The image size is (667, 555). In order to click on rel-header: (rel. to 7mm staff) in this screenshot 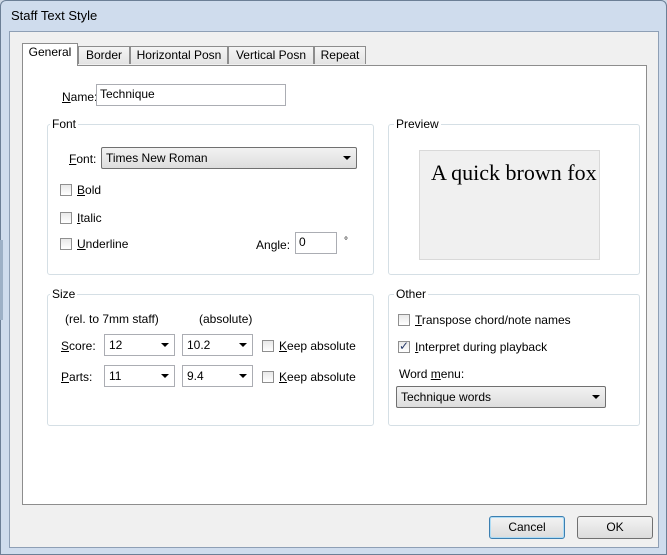, I will do `click(112, 319)`.